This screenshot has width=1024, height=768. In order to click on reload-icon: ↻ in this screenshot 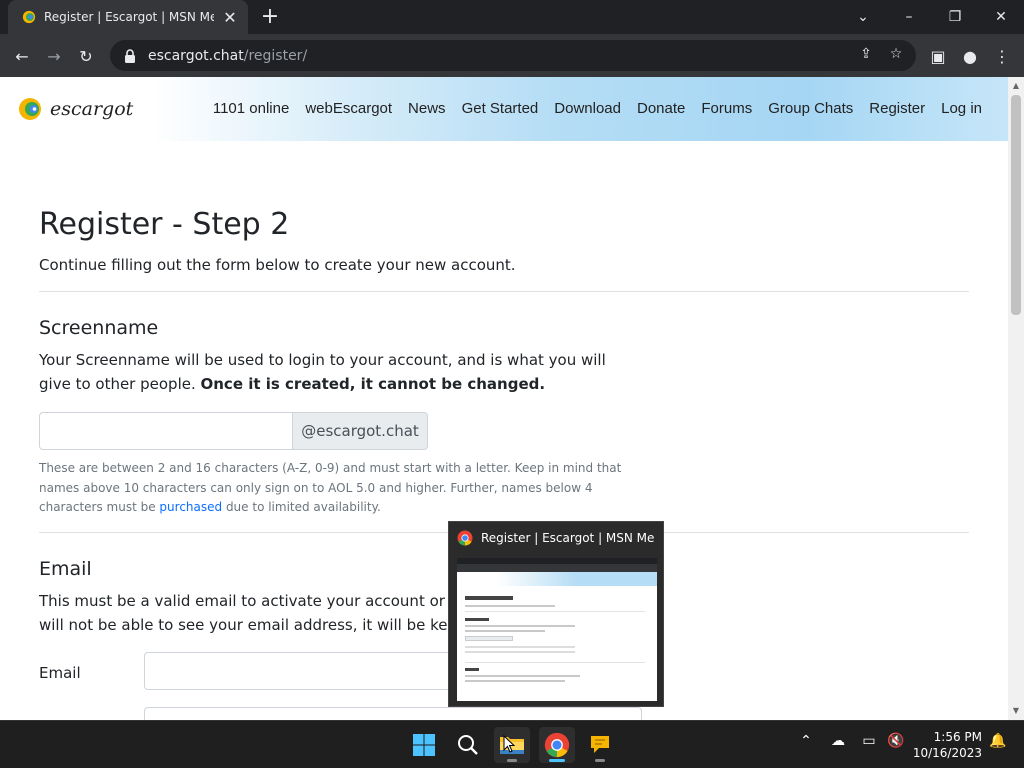, I will do `click(86, 56)`.